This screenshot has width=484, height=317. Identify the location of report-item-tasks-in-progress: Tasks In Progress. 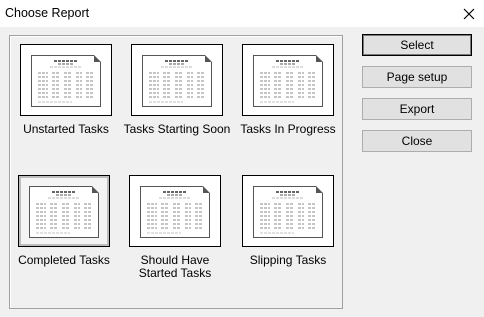
(288, 90).